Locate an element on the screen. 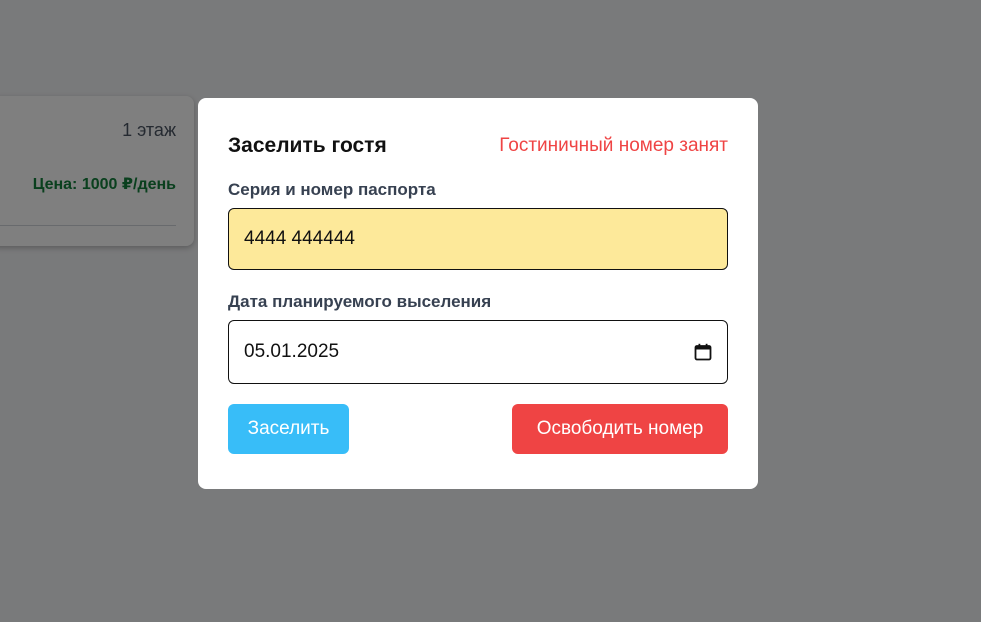 This screenshot has width=981, height=622. checkout-date-label: Дата планируемого выселения is located at coordinates (360, 301).